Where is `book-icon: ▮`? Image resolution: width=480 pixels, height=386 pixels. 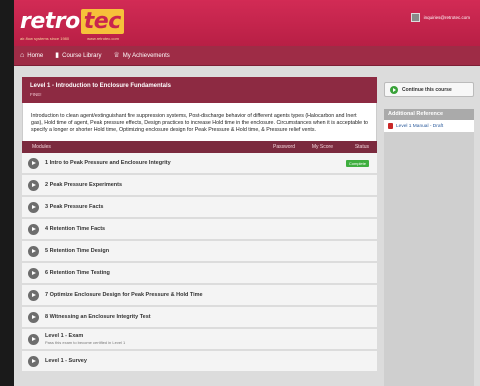
book-icon: ▮ is located at coordinates (57, 55).